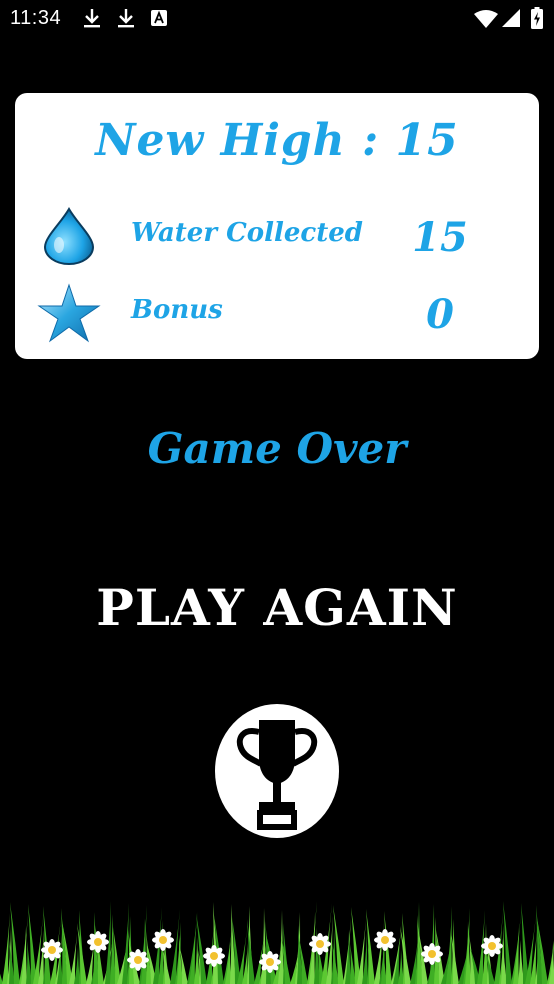  What do you see at coordinates (440, 237) in the screenshot?
I see `water-collected-value: 15` at bounding box center [440, 237].